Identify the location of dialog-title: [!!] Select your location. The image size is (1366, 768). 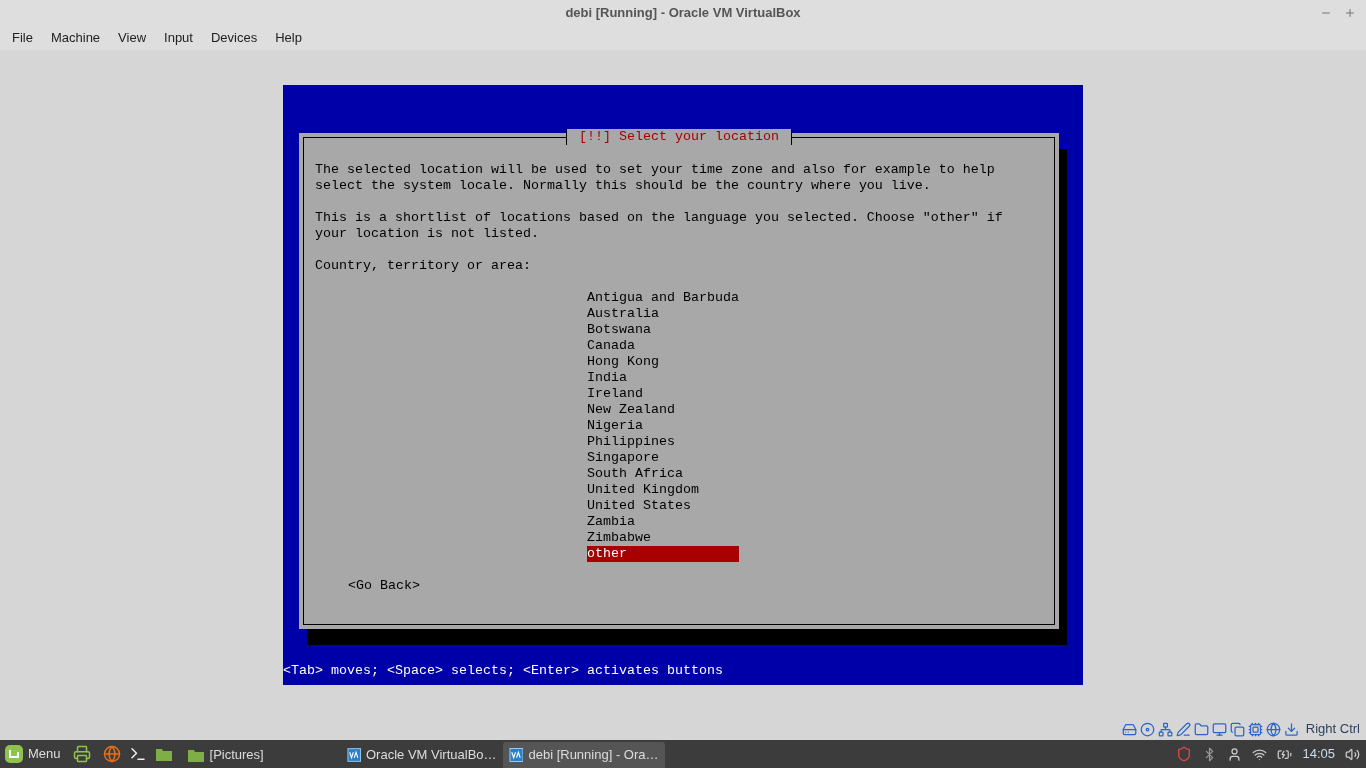
(679, 137).